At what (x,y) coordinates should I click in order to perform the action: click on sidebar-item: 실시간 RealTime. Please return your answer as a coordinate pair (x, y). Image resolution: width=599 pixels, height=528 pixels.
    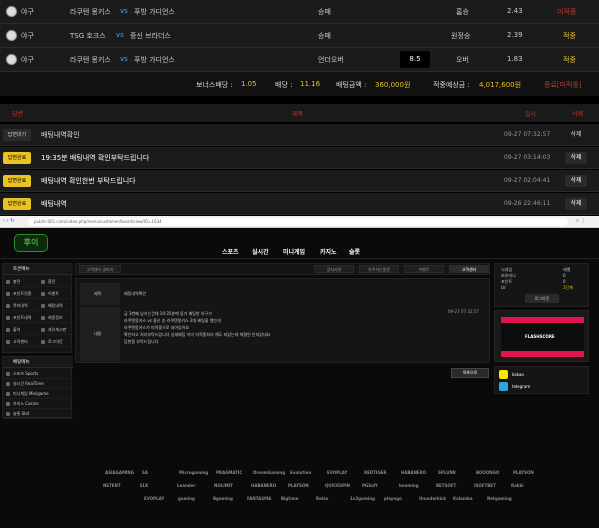
    Looking at the image, I should click on (38, 384).